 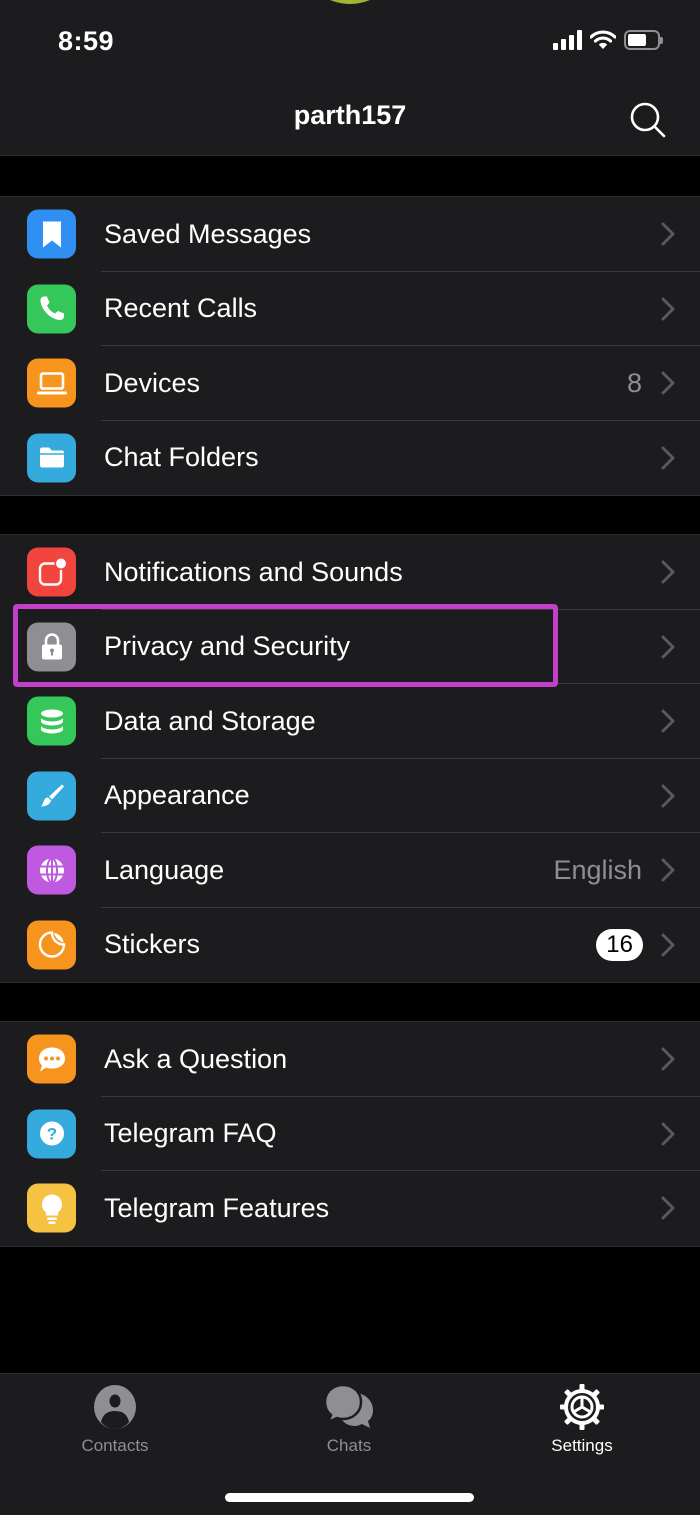 What do you see at coordinates (348, 1406) in the screenshot?
I see `chats-icon` at bounding box center [348, 1406].